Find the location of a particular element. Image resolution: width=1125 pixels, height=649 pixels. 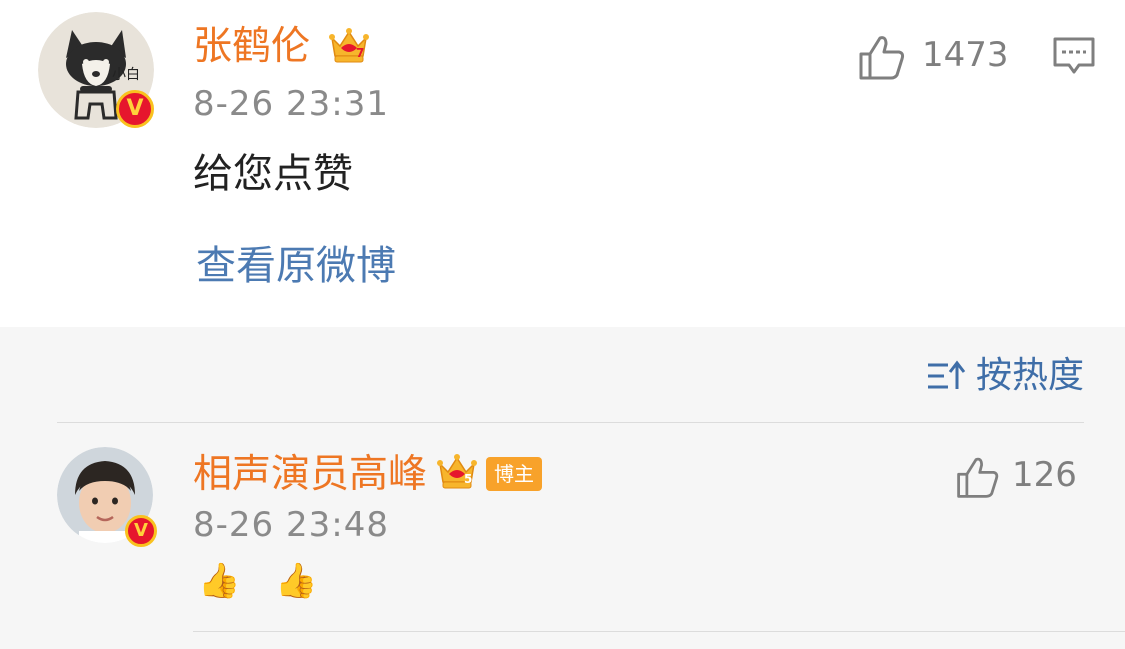

reply-like-button: 126 is located at coordinates (1019, 477).